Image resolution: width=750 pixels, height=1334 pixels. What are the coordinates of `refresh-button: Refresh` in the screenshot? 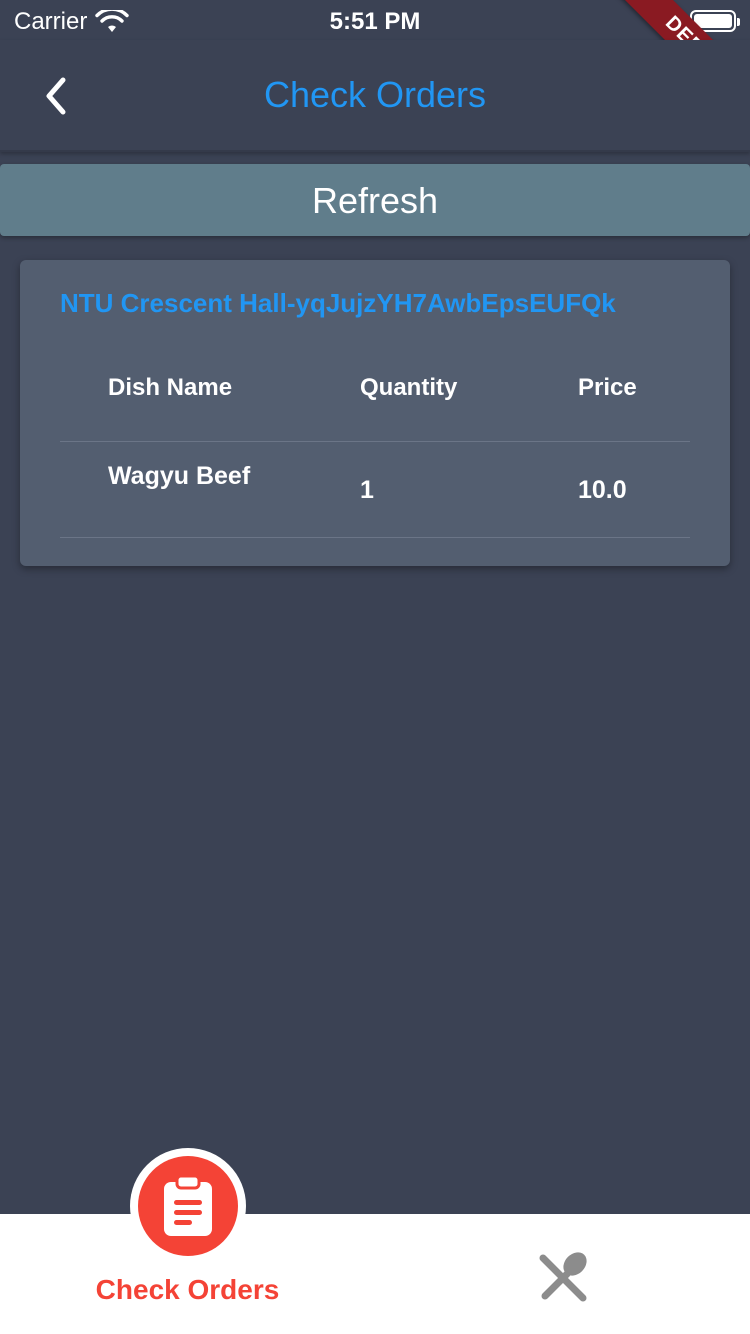 It's located at (375, 200).